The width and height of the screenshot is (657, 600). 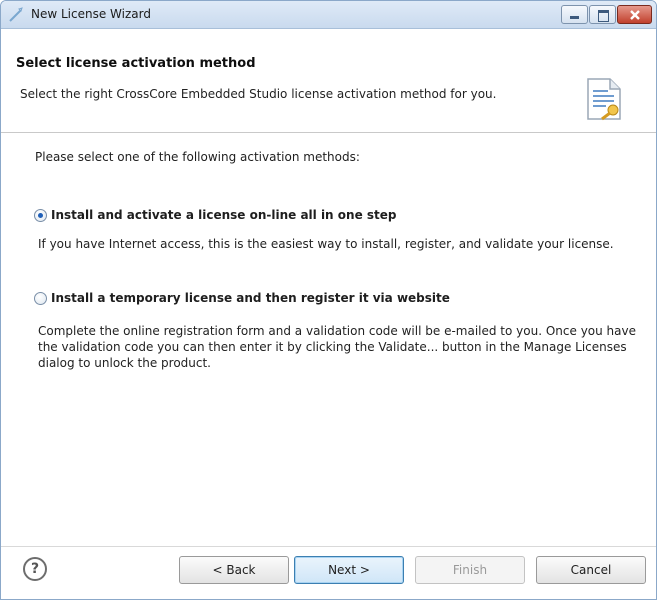 I want to click on finish-button: Finish, so click(x=470, y=570).